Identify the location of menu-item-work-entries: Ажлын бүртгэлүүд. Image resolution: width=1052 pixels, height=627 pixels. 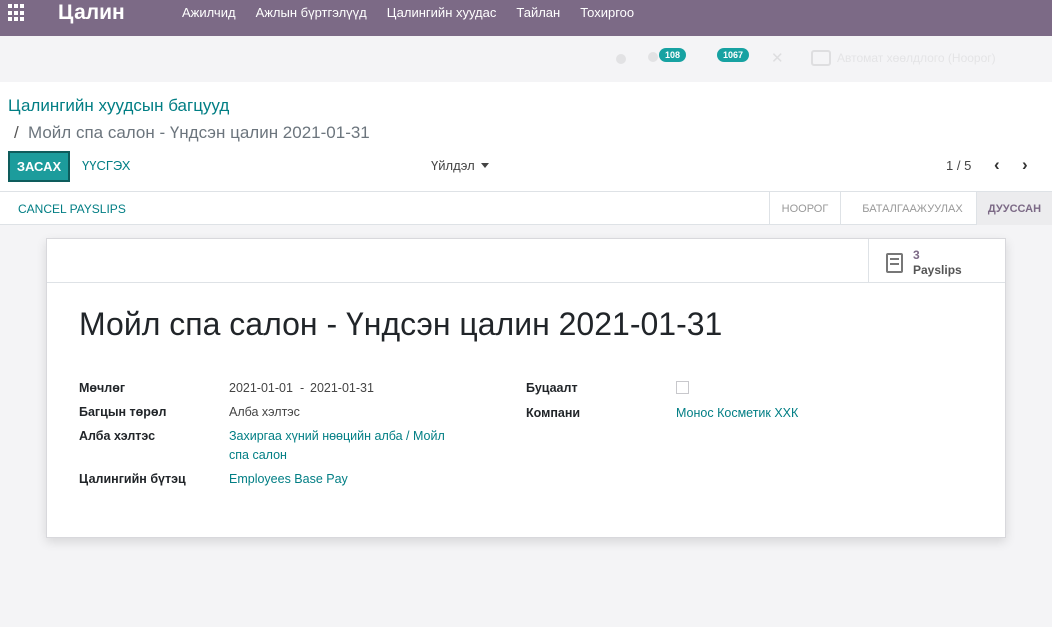
(311, 12).